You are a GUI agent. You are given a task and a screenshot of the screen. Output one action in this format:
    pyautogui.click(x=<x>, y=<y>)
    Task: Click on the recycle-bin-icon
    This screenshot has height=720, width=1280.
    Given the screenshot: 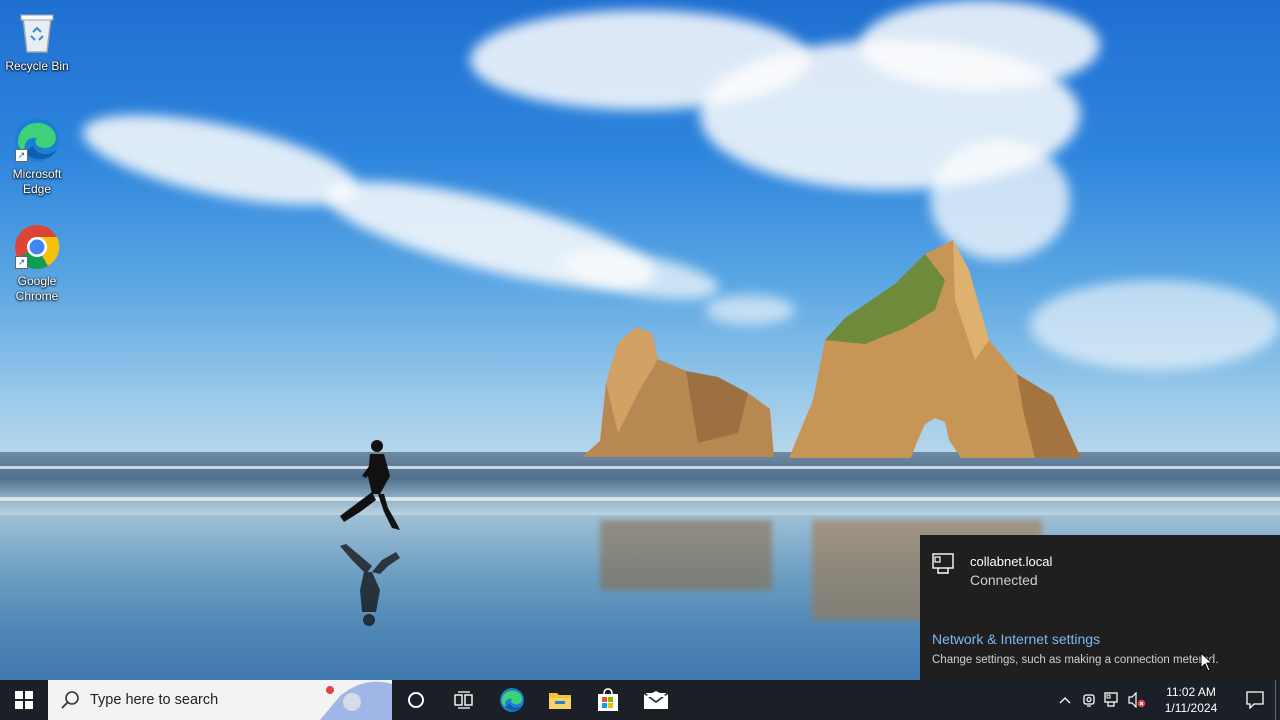 What is the action you would take?
    pyautogui.click(x=37, y=32)
    